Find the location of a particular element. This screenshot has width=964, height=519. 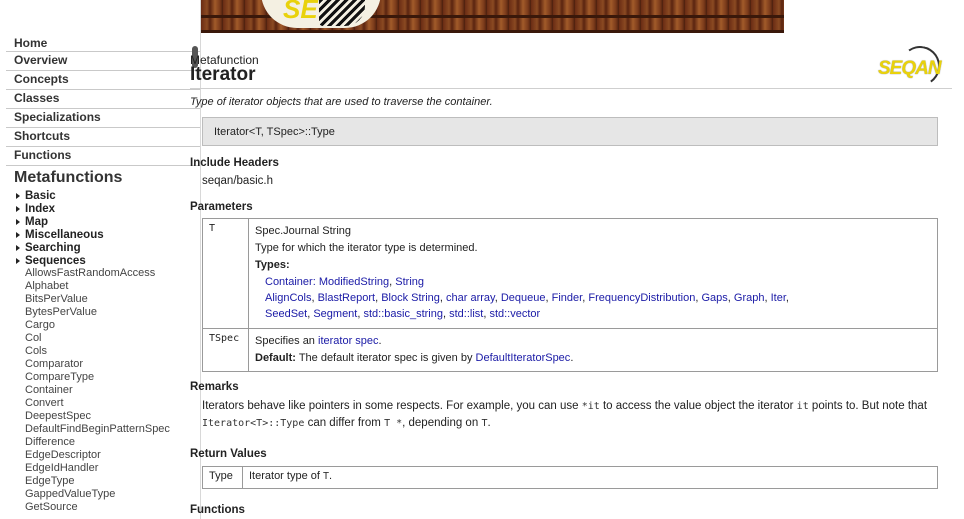

iterator-spec-link: iterator spec is located at coordinates (348, 341).